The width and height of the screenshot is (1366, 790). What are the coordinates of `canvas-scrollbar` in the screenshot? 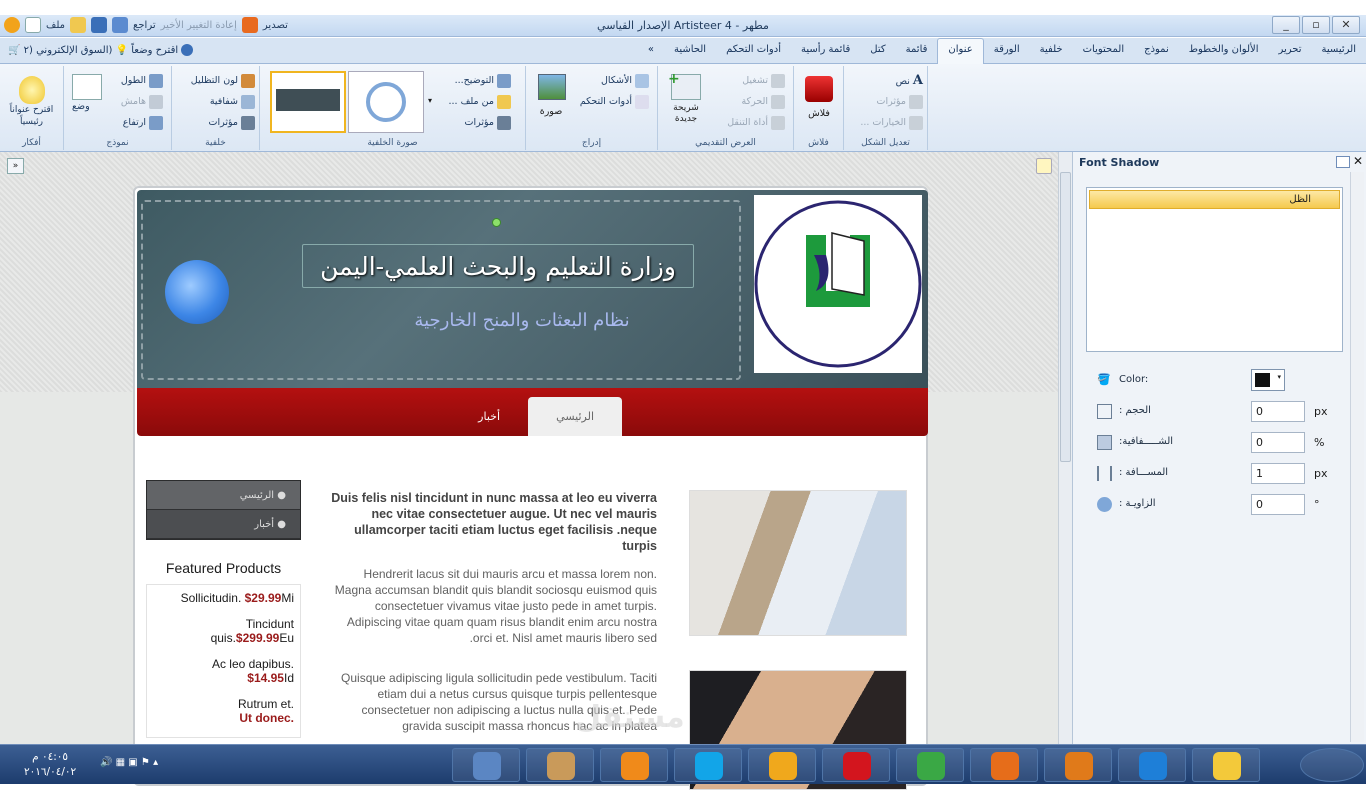 It's located at (1065, 448).